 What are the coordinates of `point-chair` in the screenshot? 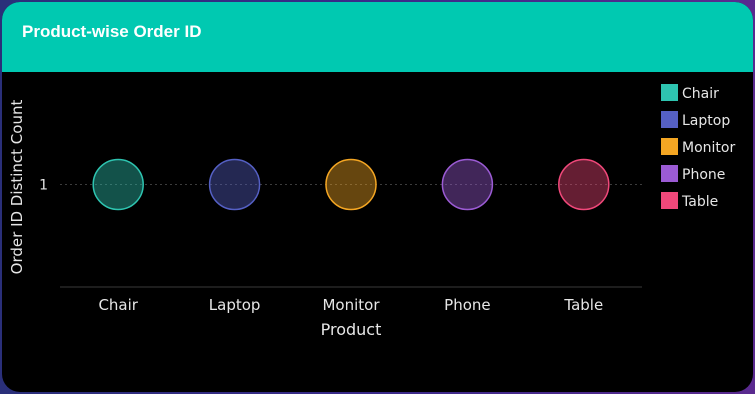 It's located at (118, 184).